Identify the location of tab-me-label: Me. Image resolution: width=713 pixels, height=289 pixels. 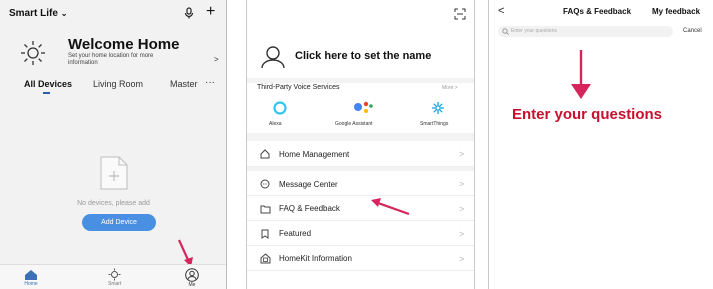
(192, 285).